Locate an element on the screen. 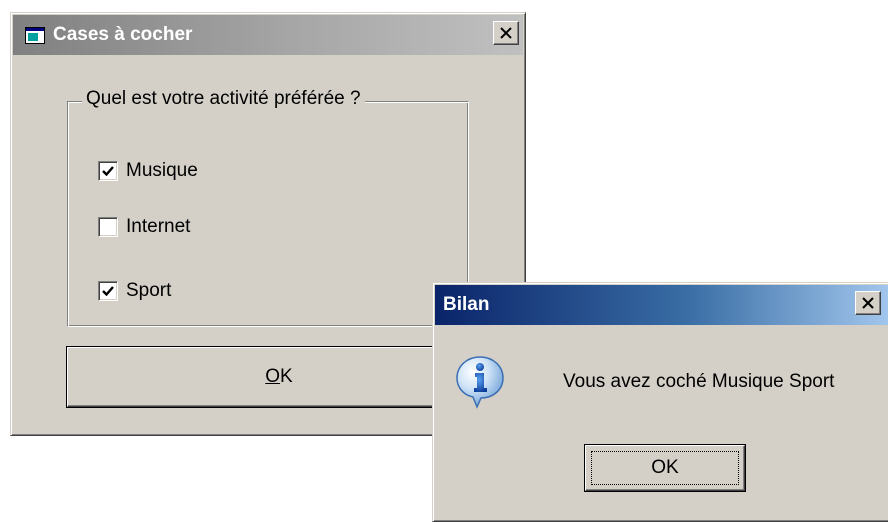 The width and height of the screenshot is (888, 522). ok-button: OK is located at coordinates (279, 377).